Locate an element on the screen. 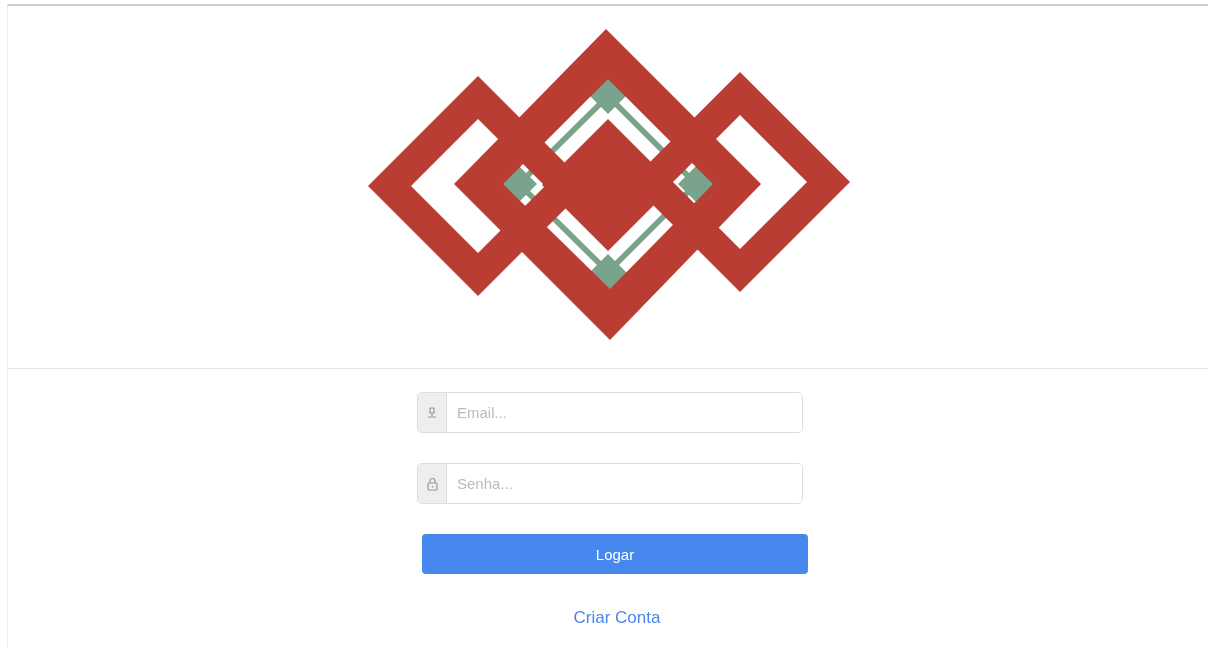  lock-icon is located at coordinates (432, 483).